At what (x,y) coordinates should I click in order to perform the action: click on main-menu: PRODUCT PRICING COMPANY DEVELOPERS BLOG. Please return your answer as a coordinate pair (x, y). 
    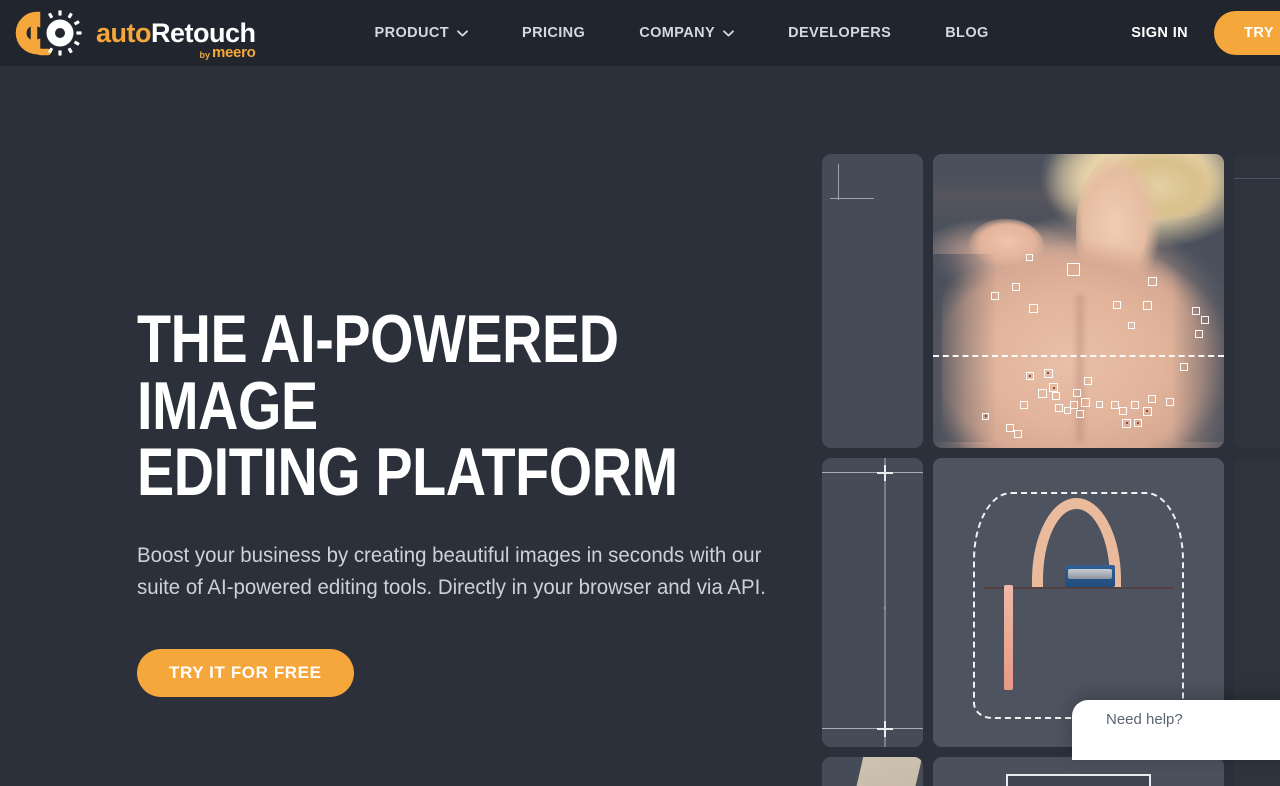
    Looking at the image, I should click on (682, 33).